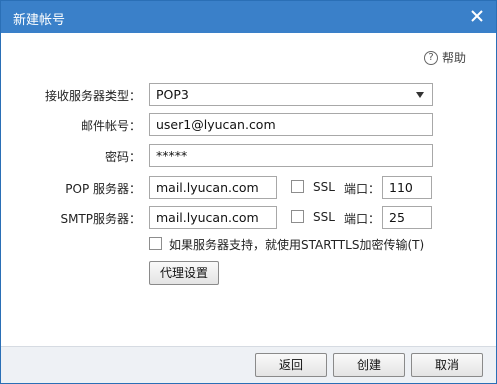 Image resolution: width=497 pixels, height=384 pixels. I want to click on server-type-value: POP3, so click(172, 94).